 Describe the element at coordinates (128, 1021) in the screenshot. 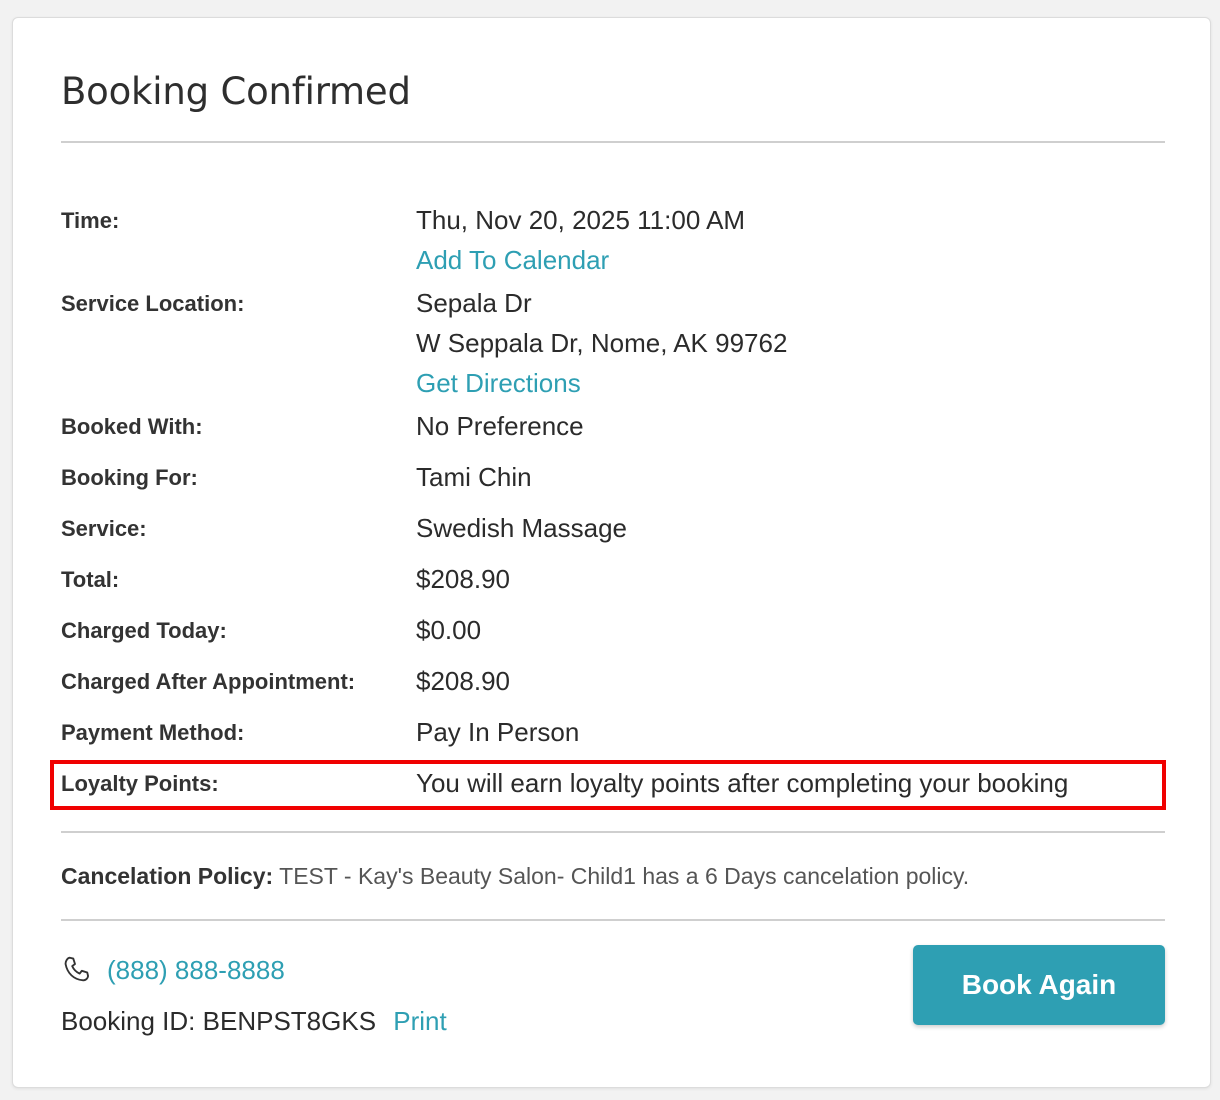

I see `booking-id-label: Booking ID:` at that location.